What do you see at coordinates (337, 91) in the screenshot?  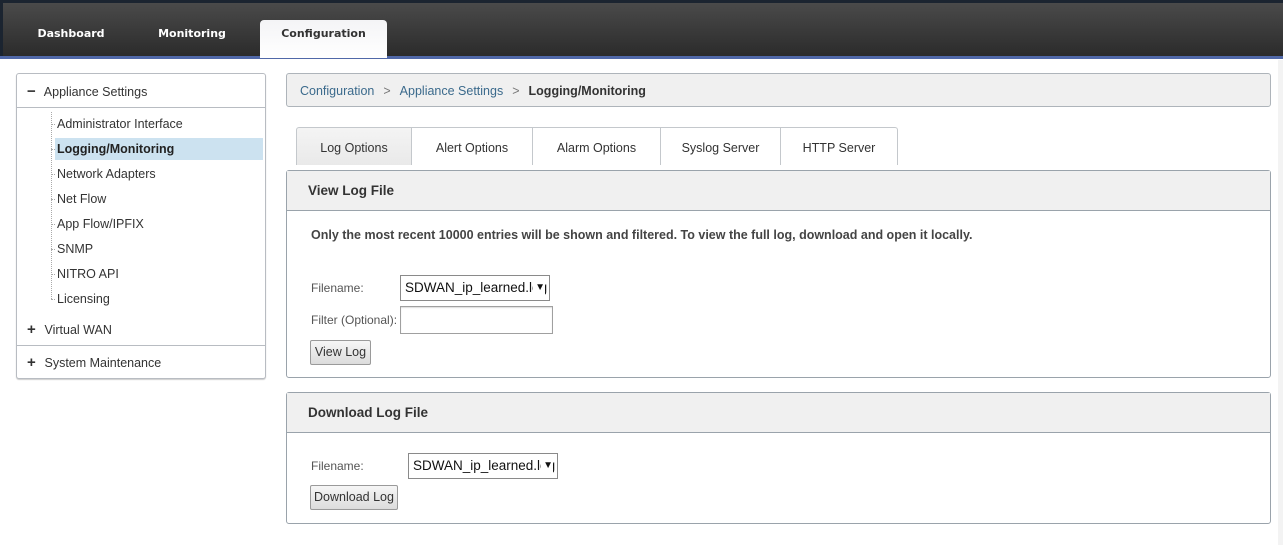 I see `breadcrumb-link-configuration: Configuration` at bounding box center [337, 91].